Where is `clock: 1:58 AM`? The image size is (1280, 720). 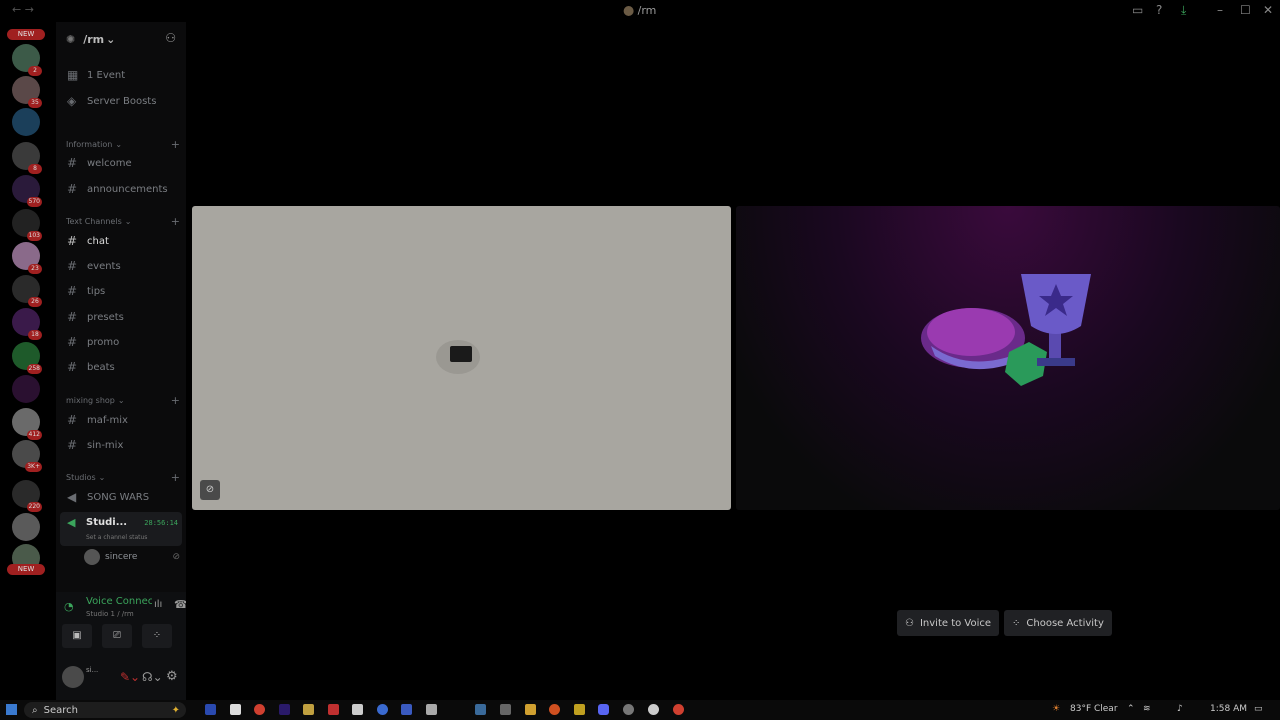
clock: 1:58 AM is located at coordinates (1228, 709).